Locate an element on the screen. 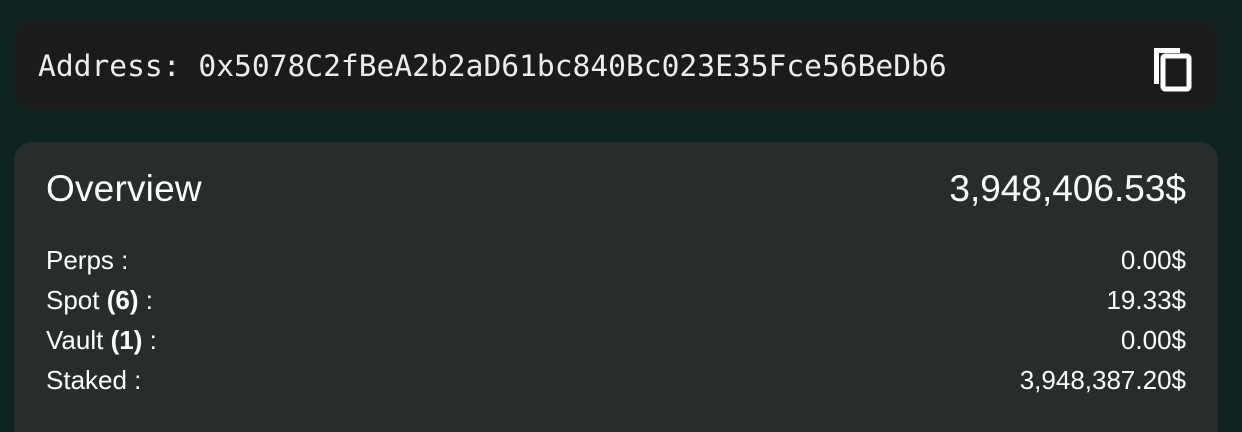  row-label: Vault (1) : is located at coordinates (101, 339).